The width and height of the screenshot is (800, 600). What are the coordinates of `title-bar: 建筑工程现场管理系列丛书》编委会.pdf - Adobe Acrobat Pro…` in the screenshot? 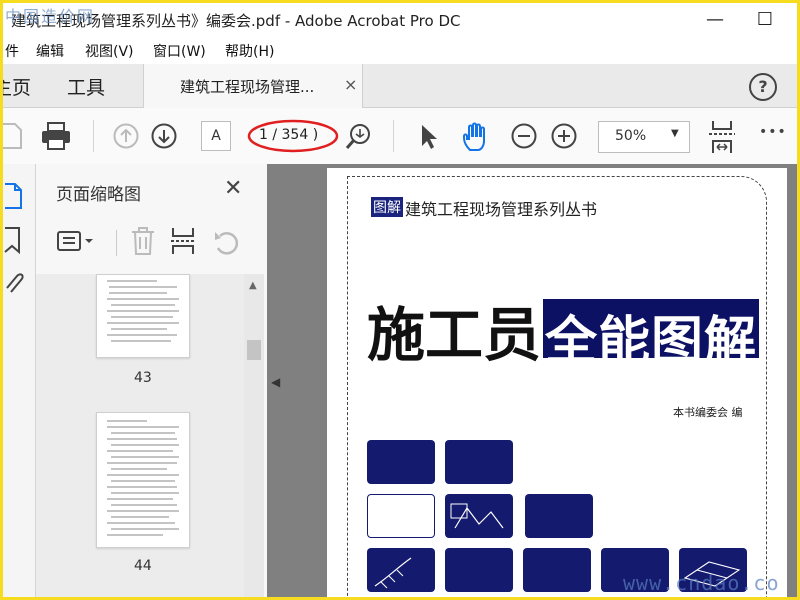 It's located at (400, 19).